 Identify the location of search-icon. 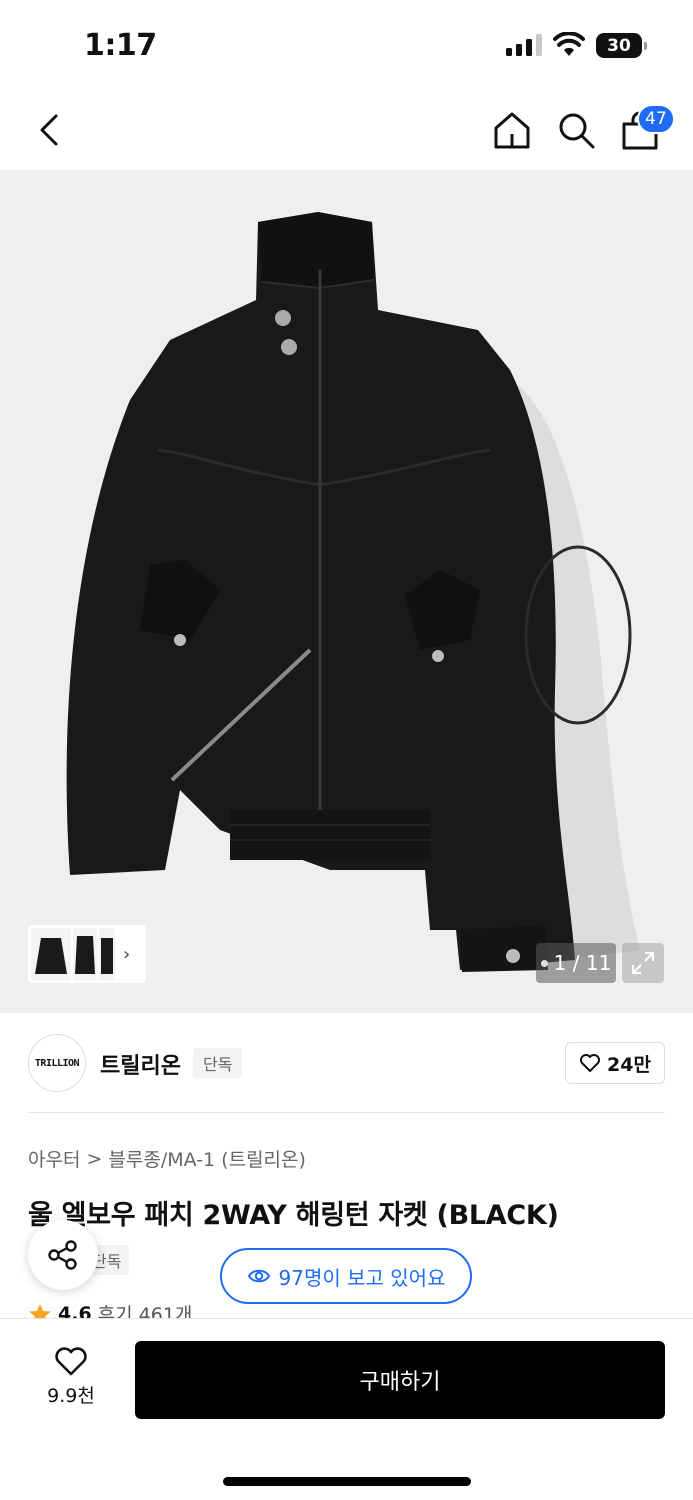
(576, 130).